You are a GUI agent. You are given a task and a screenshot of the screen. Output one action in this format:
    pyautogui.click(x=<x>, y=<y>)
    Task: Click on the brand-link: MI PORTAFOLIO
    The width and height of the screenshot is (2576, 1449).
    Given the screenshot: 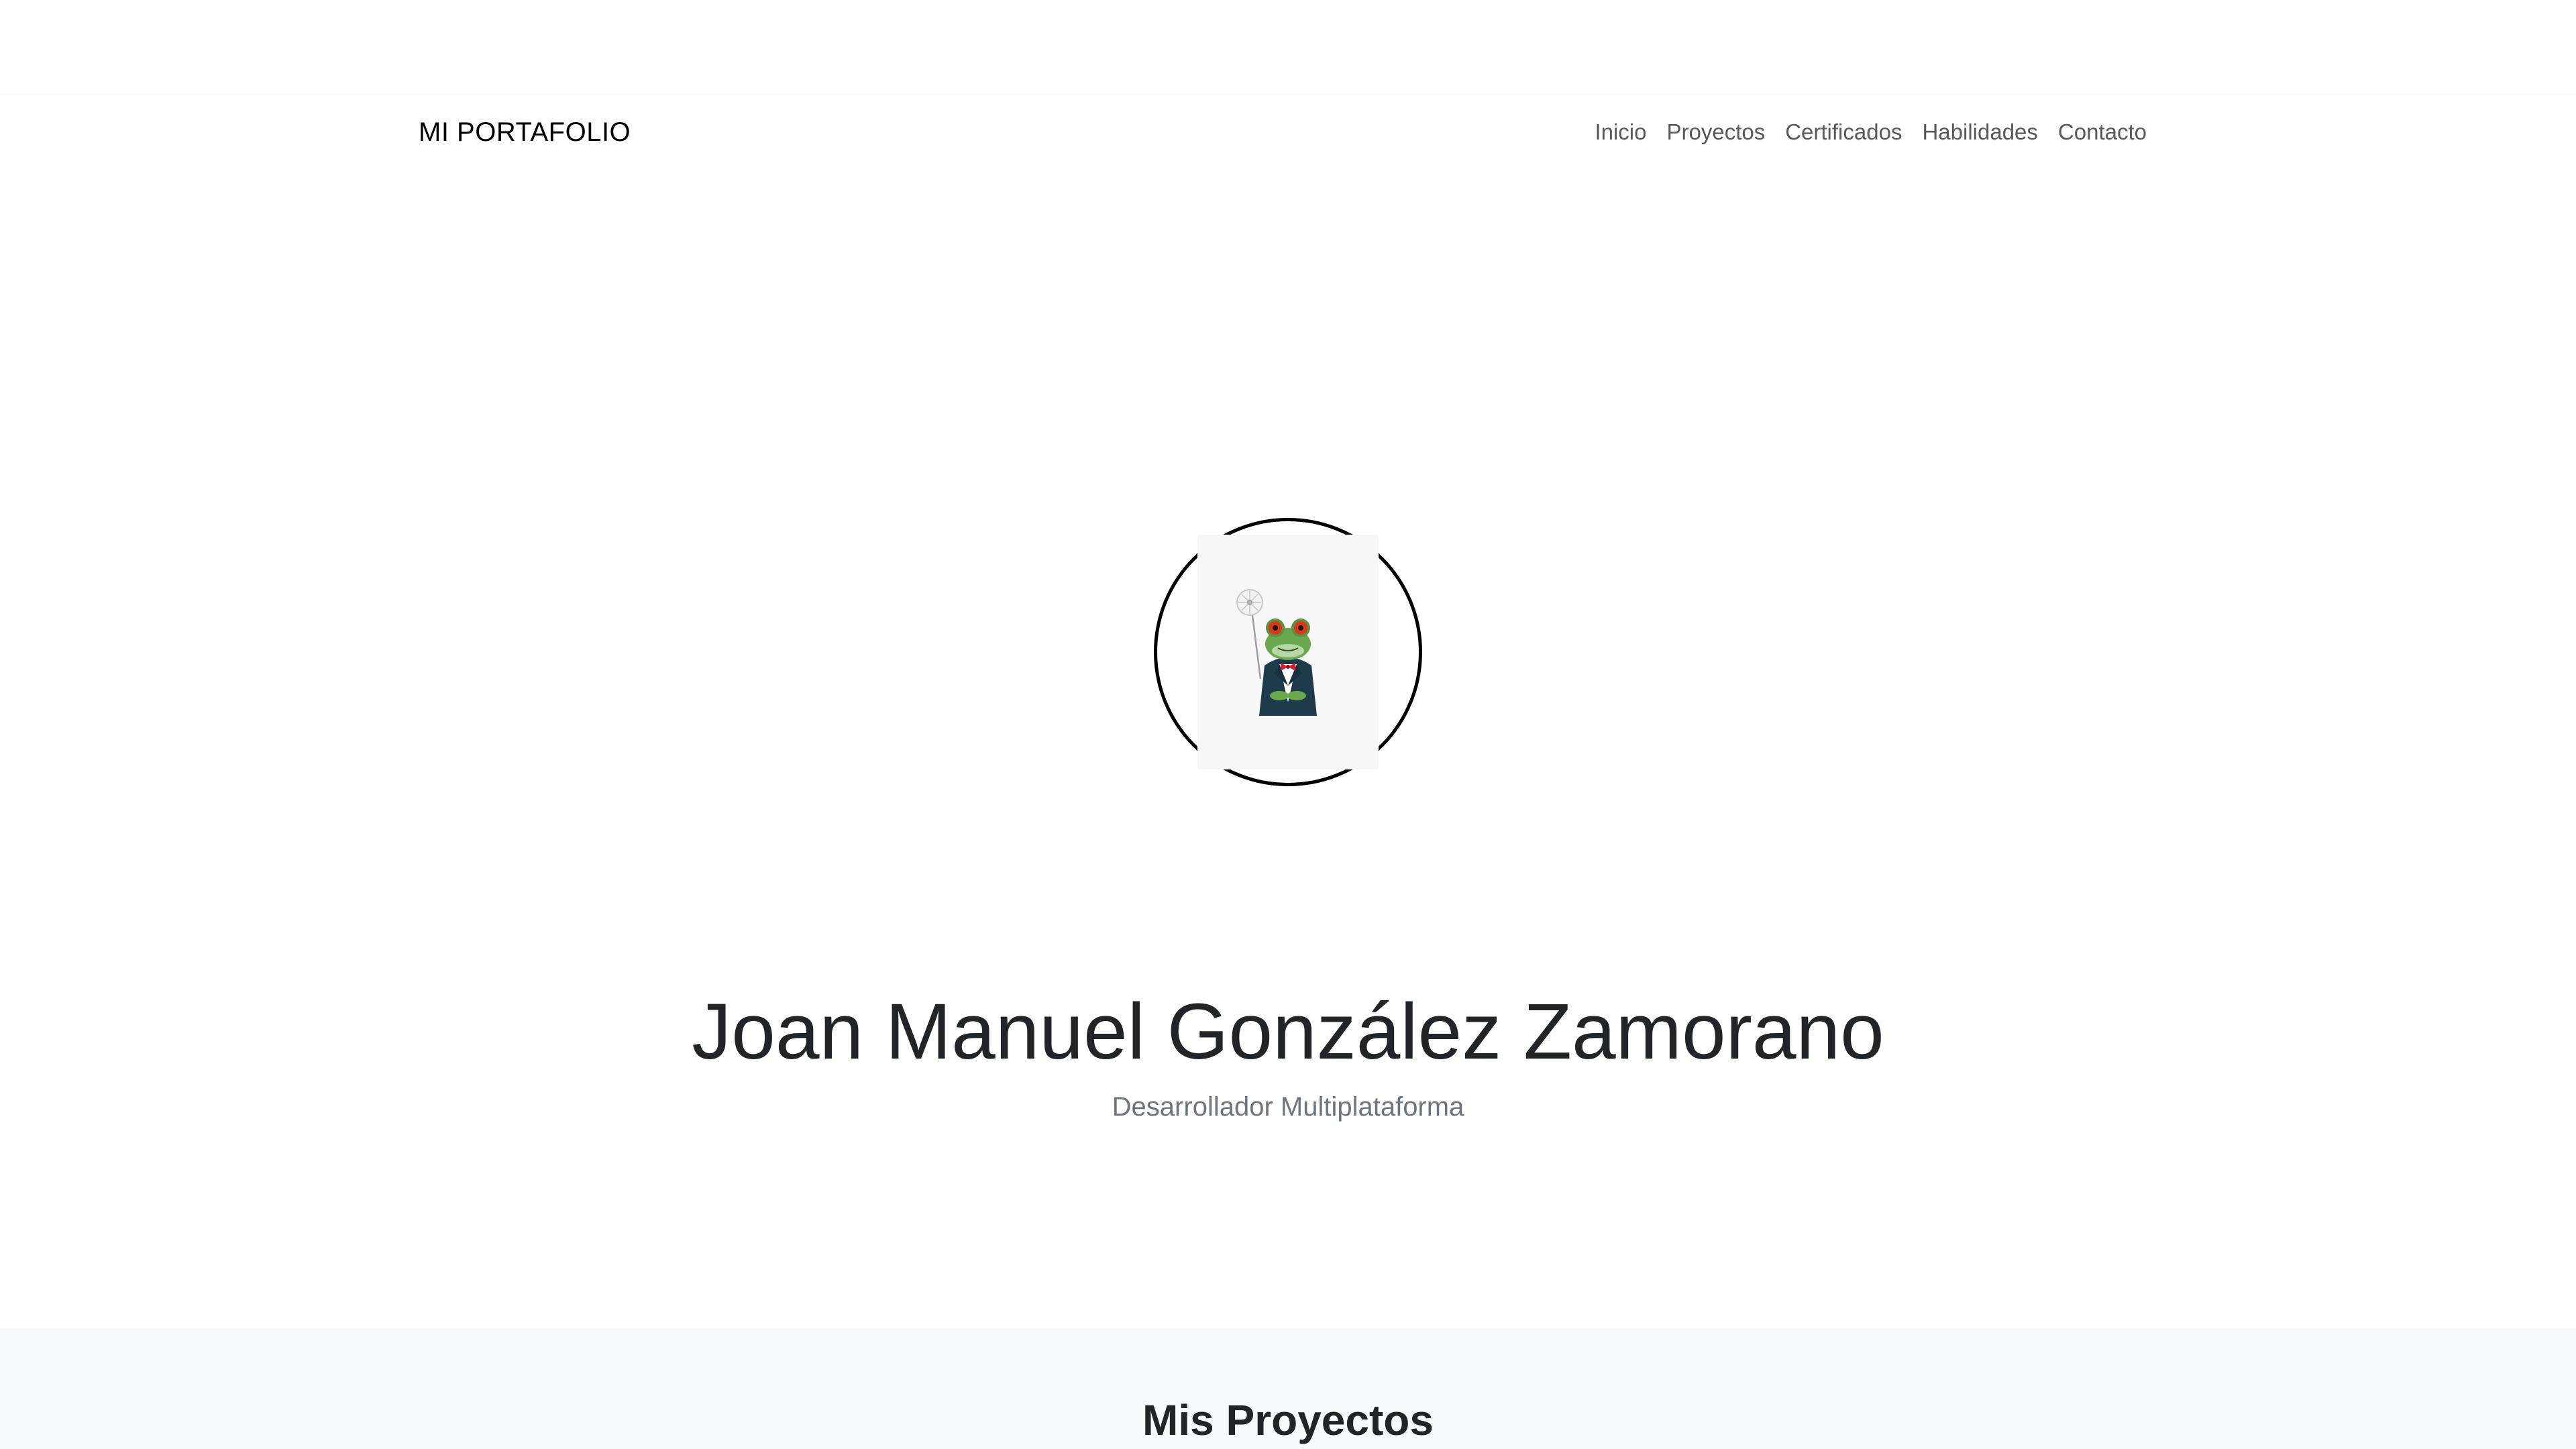 What is the action you would take?
    pyautogui.click(x=525, y=132)
    